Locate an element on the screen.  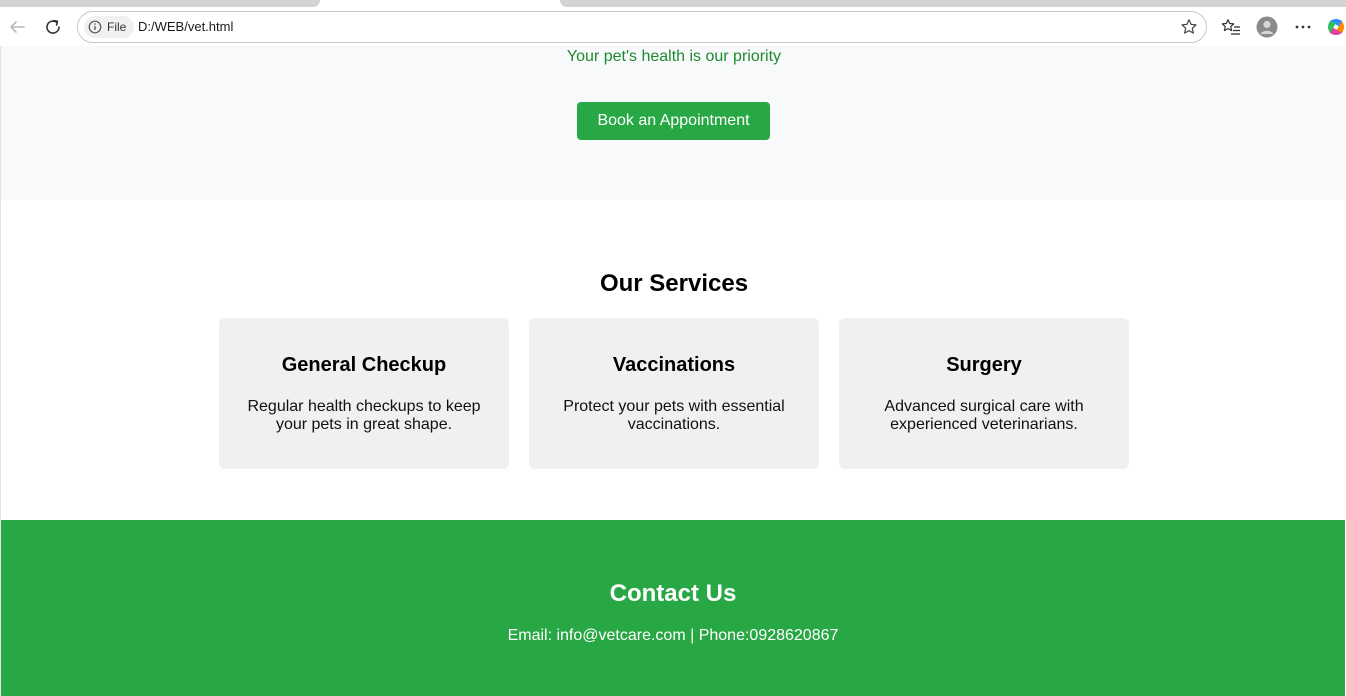
contact-title: Contact Us is located at coordinates (673, 593).